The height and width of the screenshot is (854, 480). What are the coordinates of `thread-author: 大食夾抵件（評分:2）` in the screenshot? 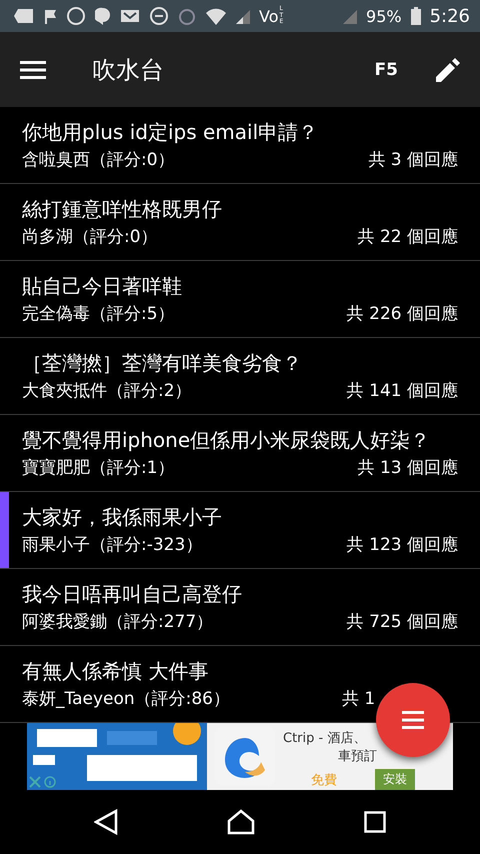 It's located at (107, 391).